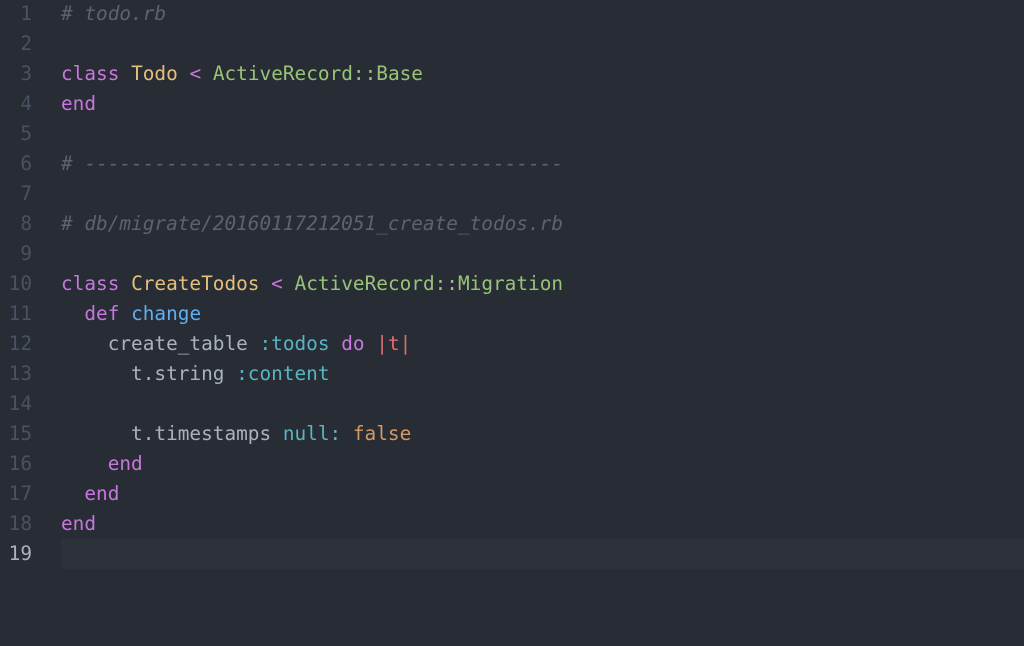  I want to click on line-number: 1, so click(26, 13).